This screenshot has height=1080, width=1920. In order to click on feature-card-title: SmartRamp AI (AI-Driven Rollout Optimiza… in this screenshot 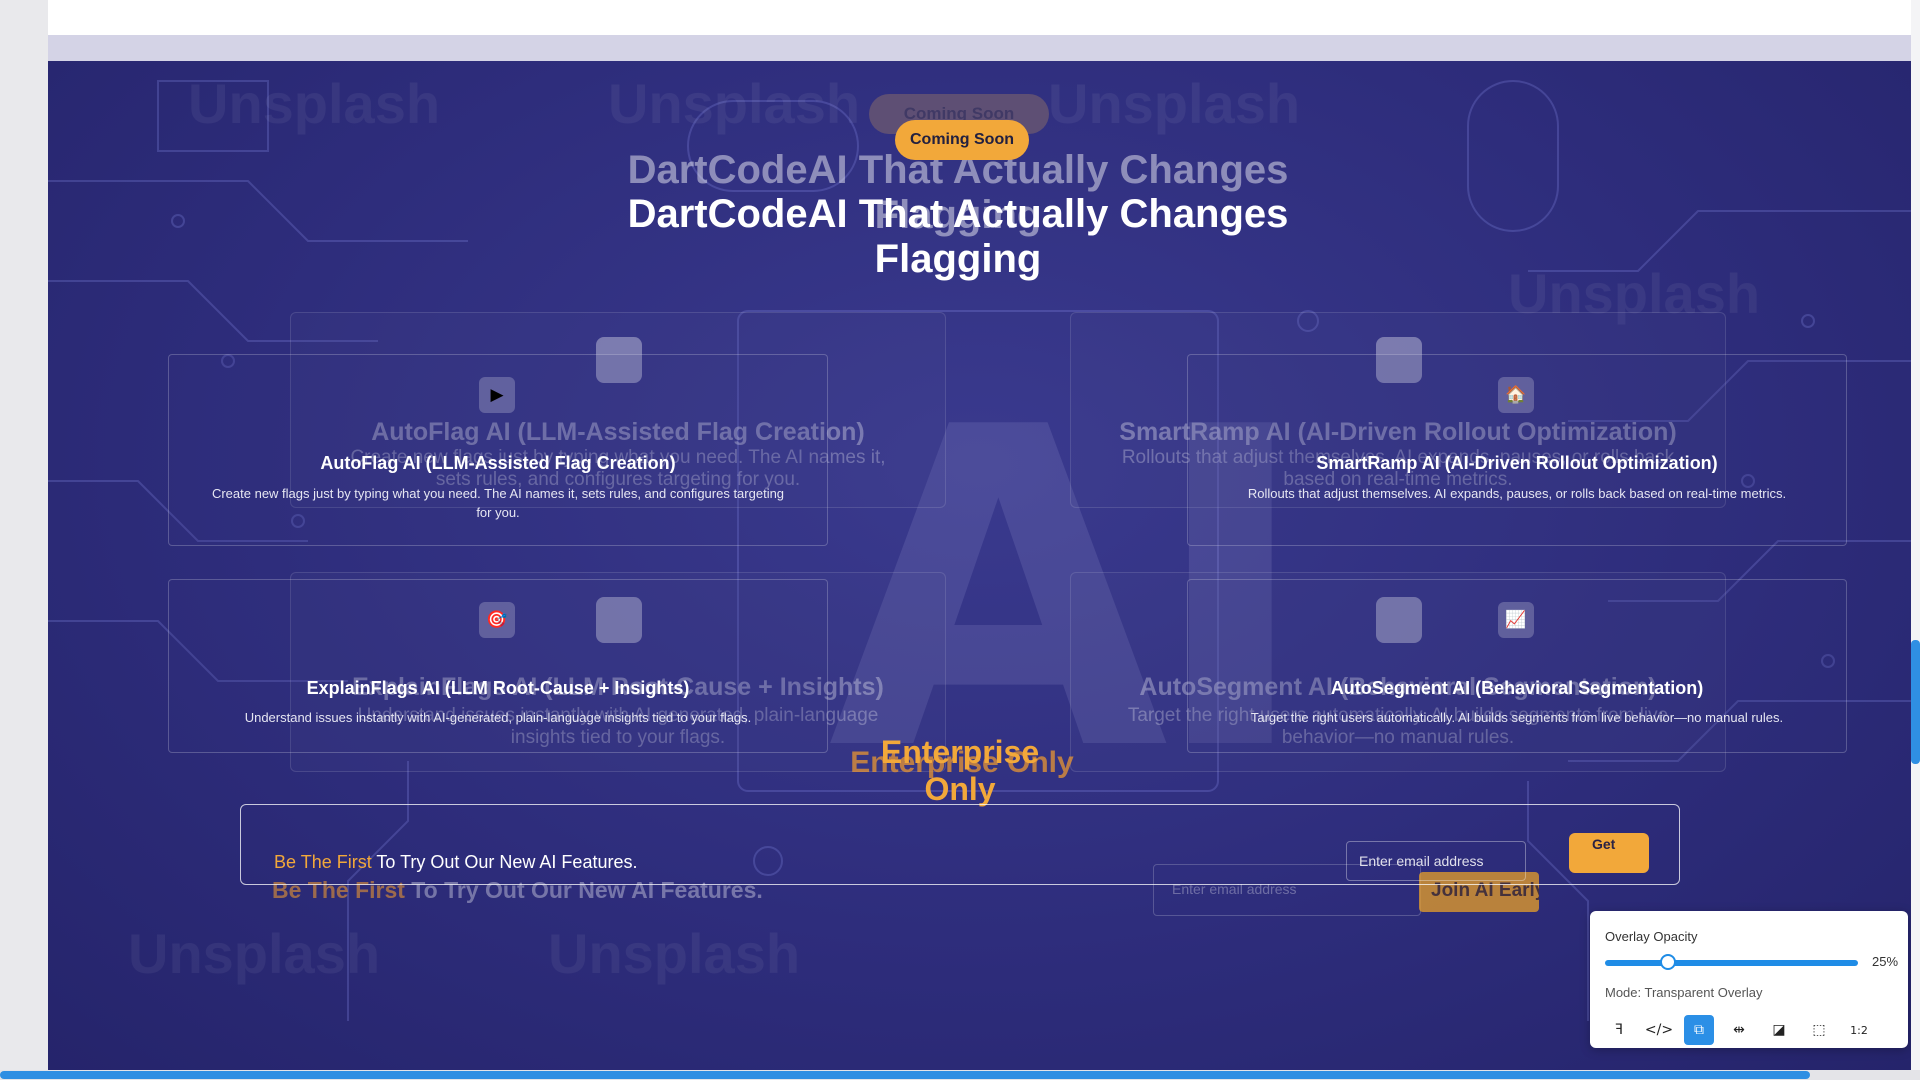, I will do `click(1517, 463)`.